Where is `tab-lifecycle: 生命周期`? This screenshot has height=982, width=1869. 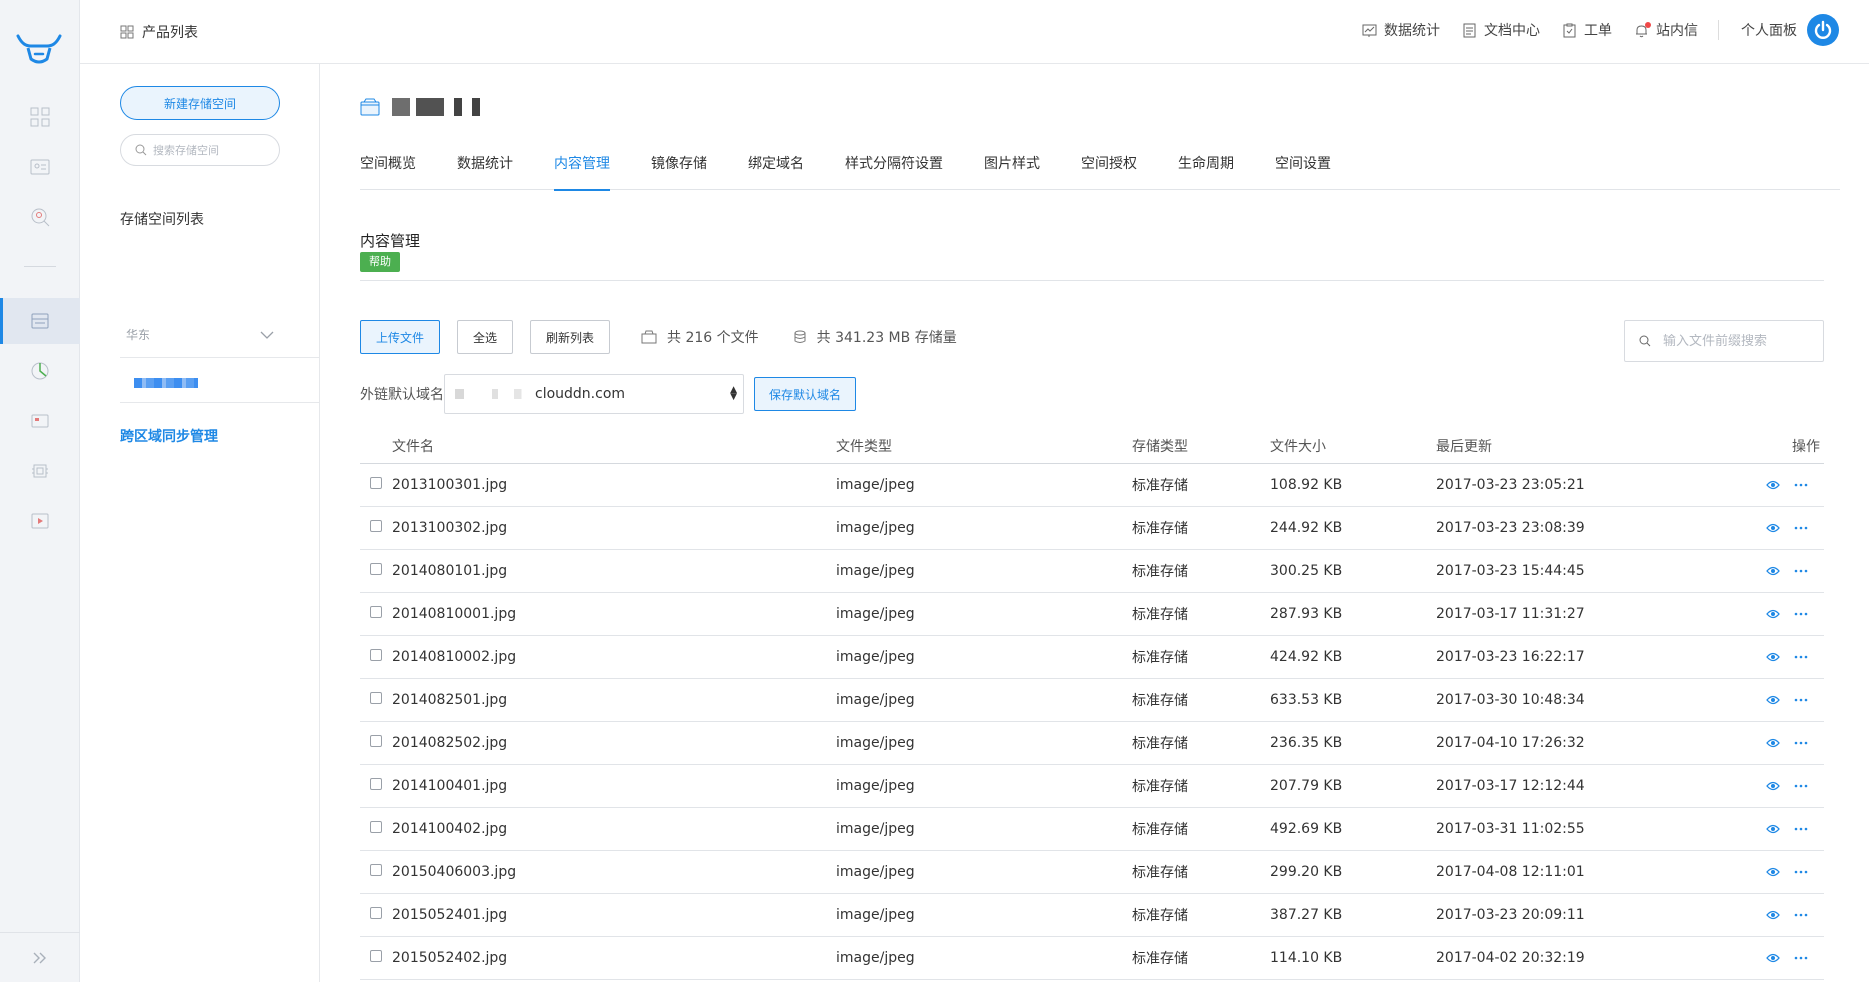 tab-lifecycle: 生命周期 is located at coordinates (1206, 169).